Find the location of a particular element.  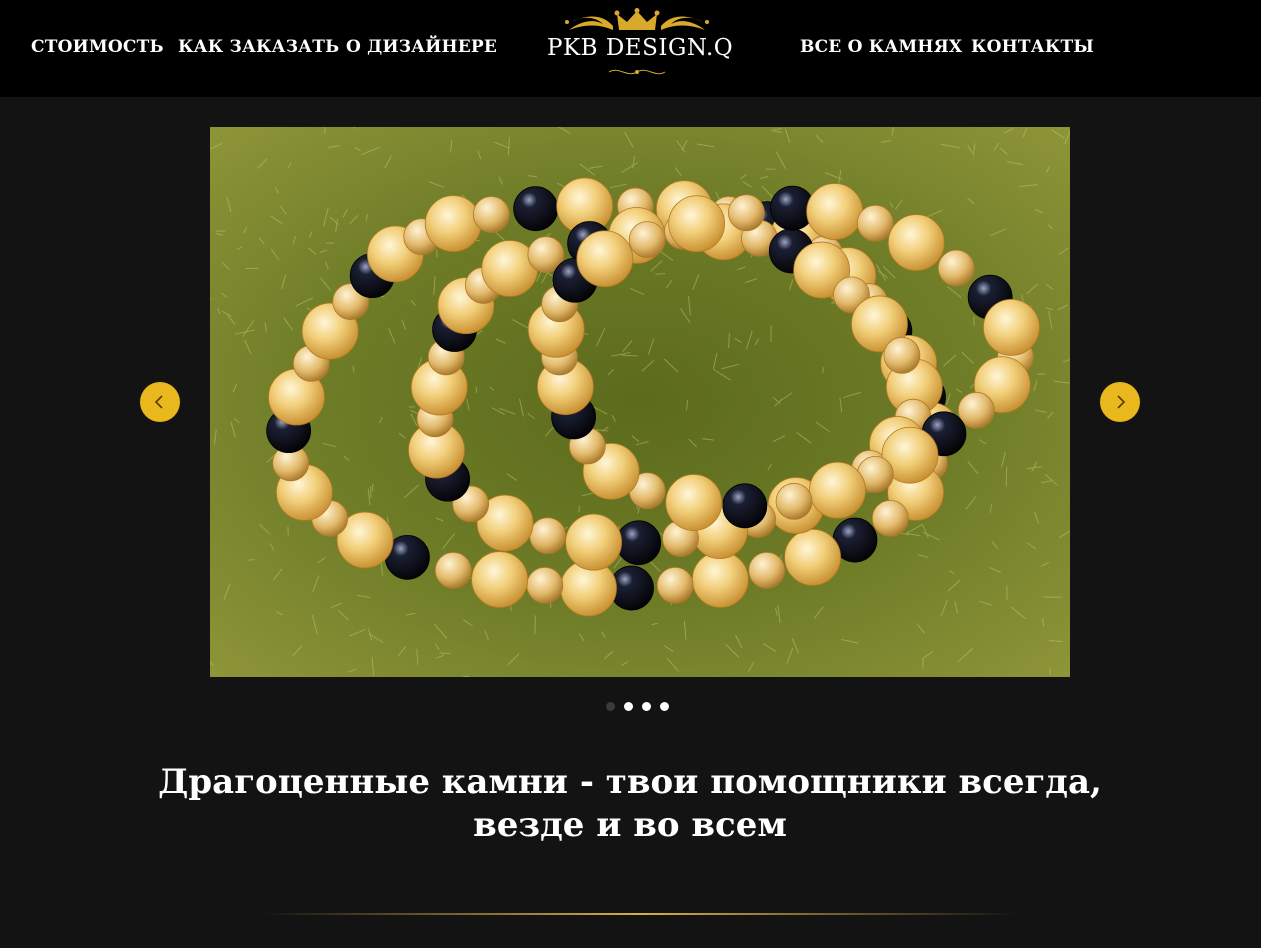

slider-next-button is located at coordinates (1120, 402).